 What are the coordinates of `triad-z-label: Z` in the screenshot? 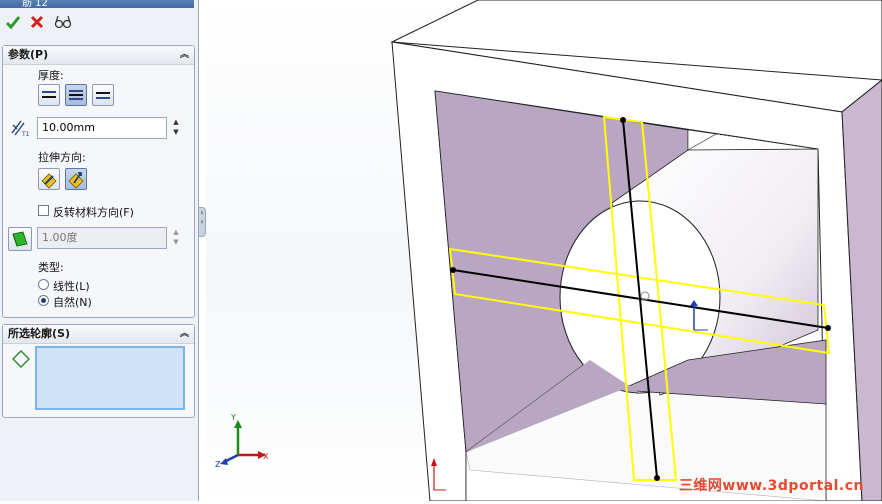 It's located at (218, 464).